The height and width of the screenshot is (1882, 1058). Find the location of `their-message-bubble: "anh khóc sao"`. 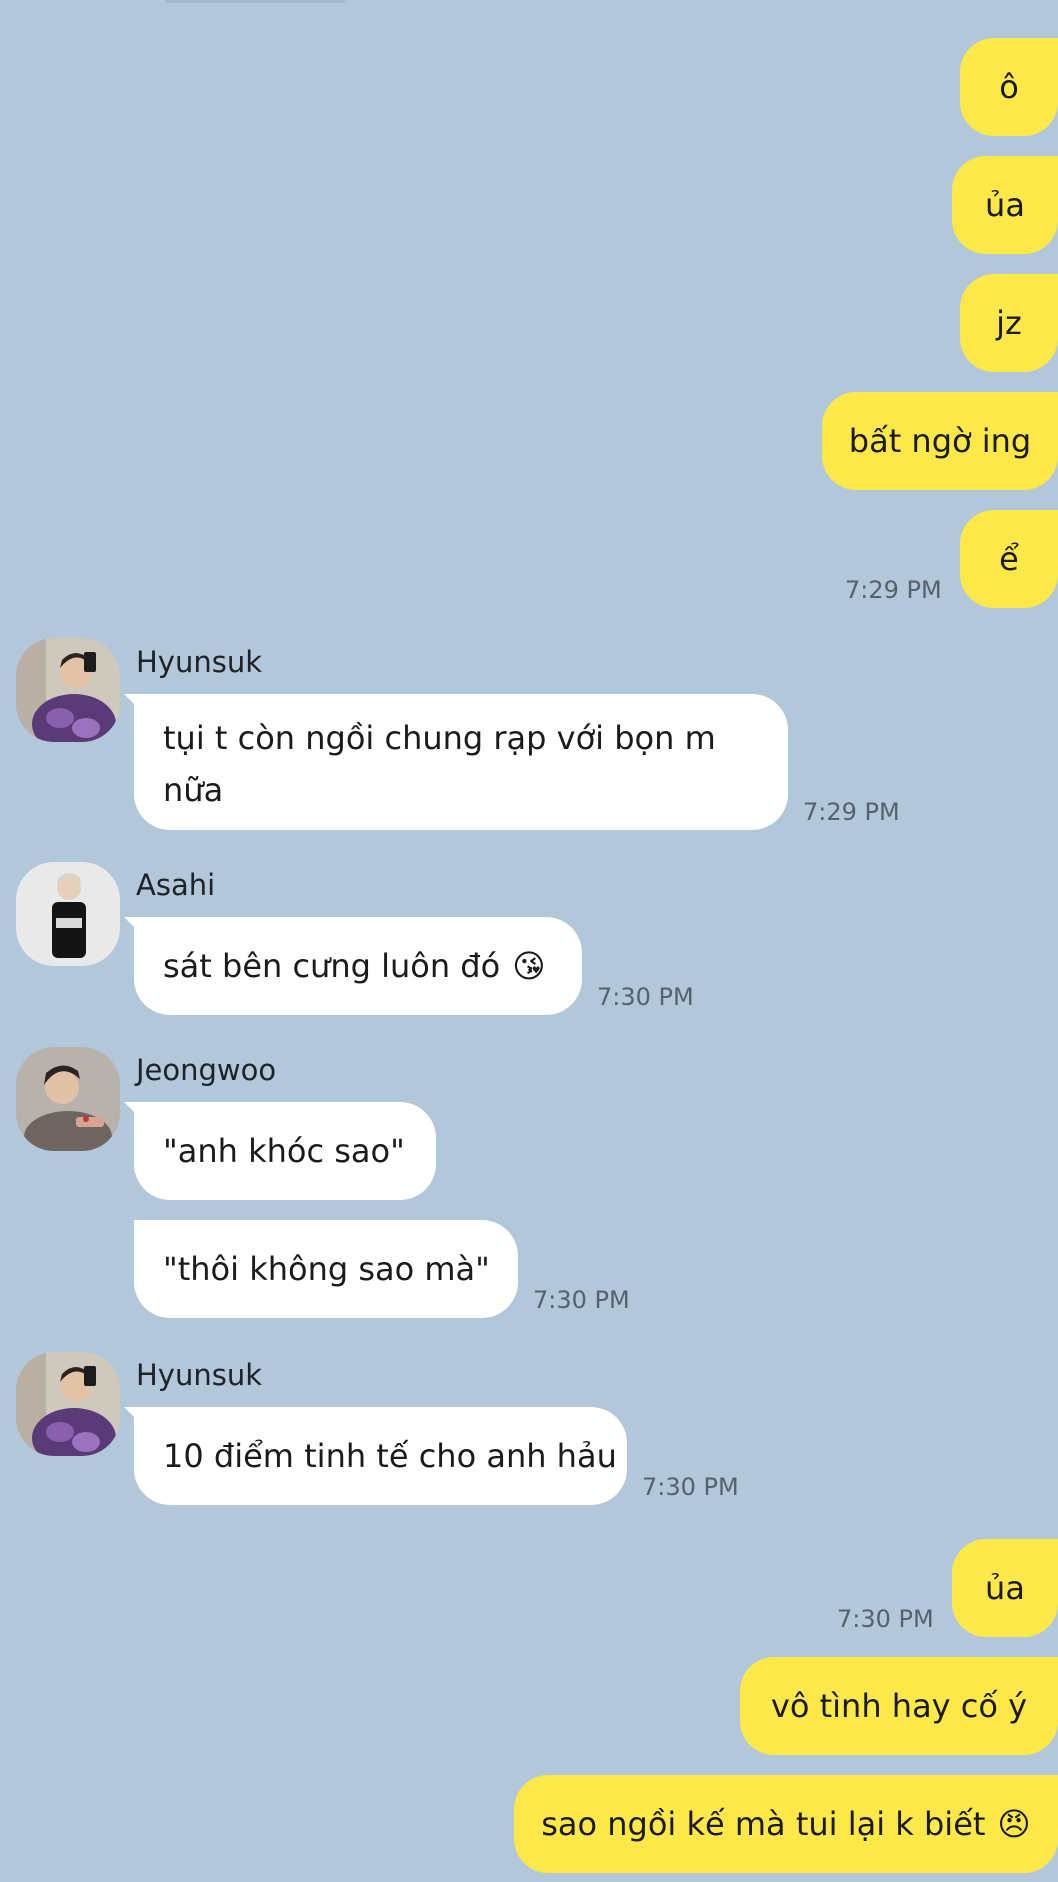

their-message-bubble: "anh khóc sao" is located at coordinates (285, 1151).